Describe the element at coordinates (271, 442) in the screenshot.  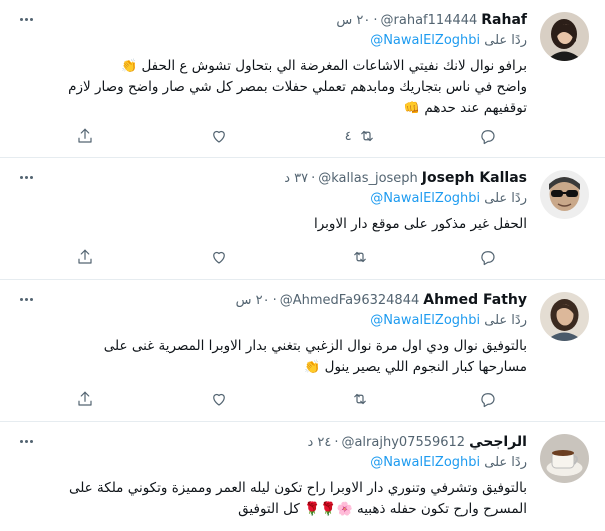
I see `tweet-header: الراجحي @alrajhy07559612 · ٢٤ د` at that location.